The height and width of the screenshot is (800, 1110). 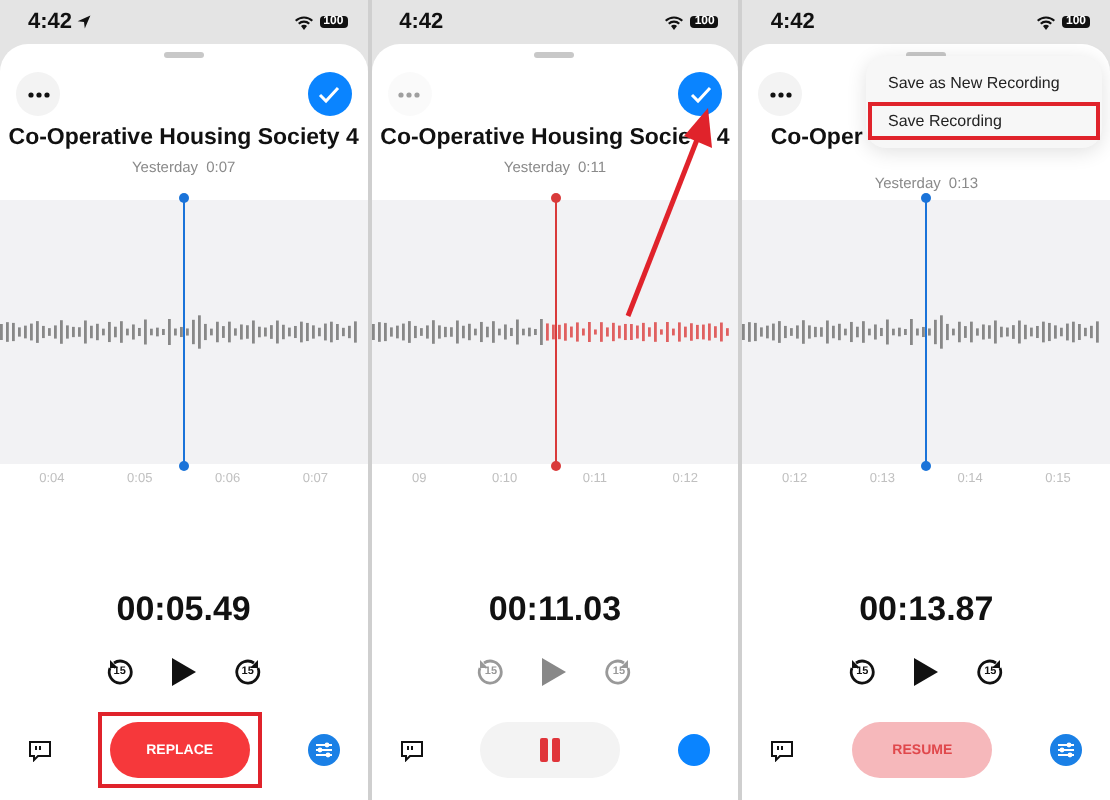 What do you see at coordinates (183, 610) in the screenshot?
I see `elapsed-time: 00:05.49` at bounding box center [183, 610].